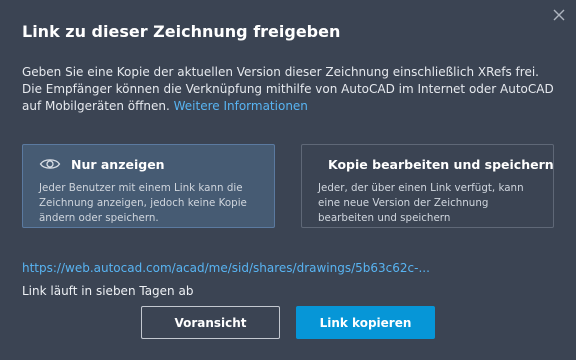 This screenshot has height=360, width=576. What do you see at coordinates (365, 322) in the screenshot?
I see `copy-link-button: Link kopieren` at bounding box center [365, 322].